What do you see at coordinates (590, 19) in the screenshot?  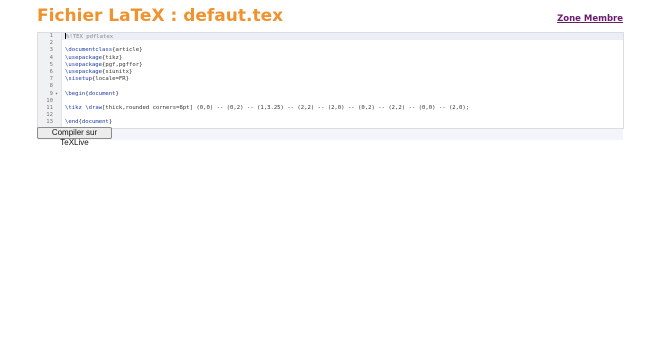 I see `zone-membre-link: Zone Membre` at bounding box center [590, 19].